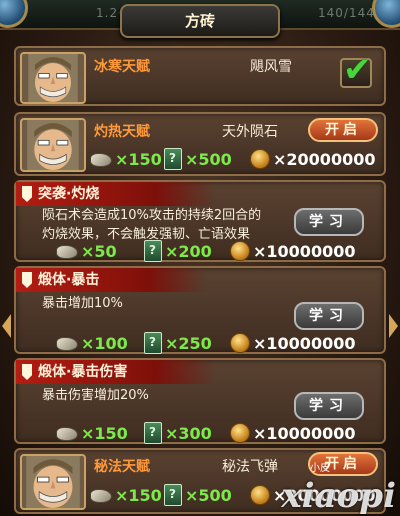 The image size is (400, 516). I want to click on gem-ornament-left, so click(14, 14).